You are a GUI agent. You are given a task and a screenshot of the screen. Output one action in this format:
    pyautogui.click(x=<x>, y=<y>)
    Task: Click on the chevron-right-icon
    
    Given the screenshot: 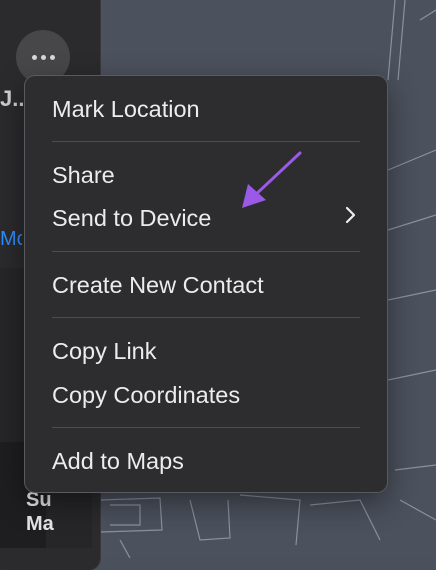 What is the action you would take?
    pyautogui.click(x=350, y=215)
    